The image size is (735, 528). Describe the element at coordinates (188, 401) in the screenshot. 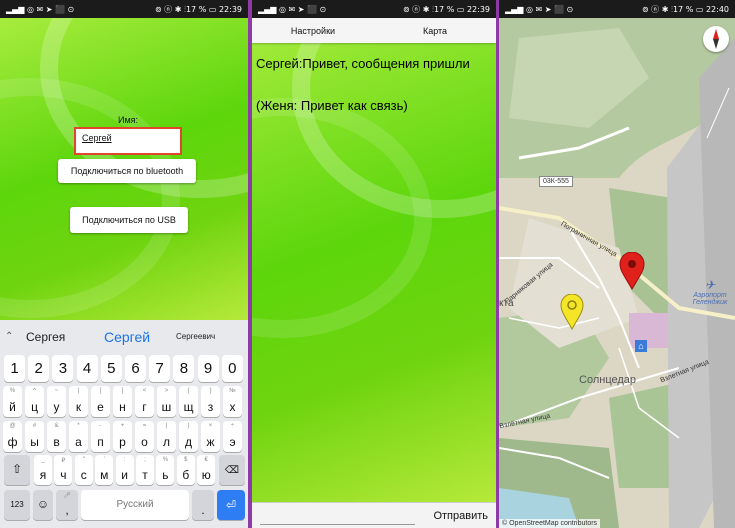

I see `letter-key: {щ` at that location.